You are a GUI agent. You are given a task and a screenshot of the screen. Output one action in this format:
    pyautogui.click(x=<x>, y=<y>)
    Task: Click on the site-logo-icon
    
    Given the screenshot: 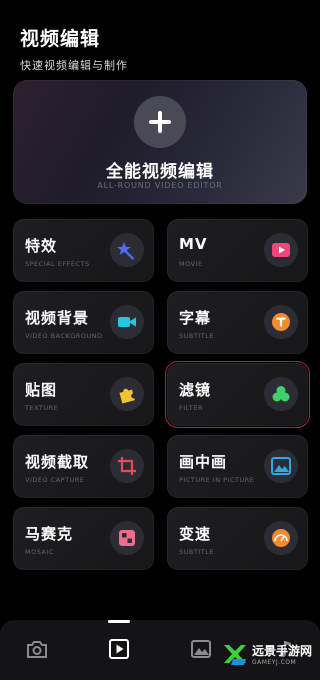 What is the action you would take?
    pyautogui.click(x=235, y=655)
    